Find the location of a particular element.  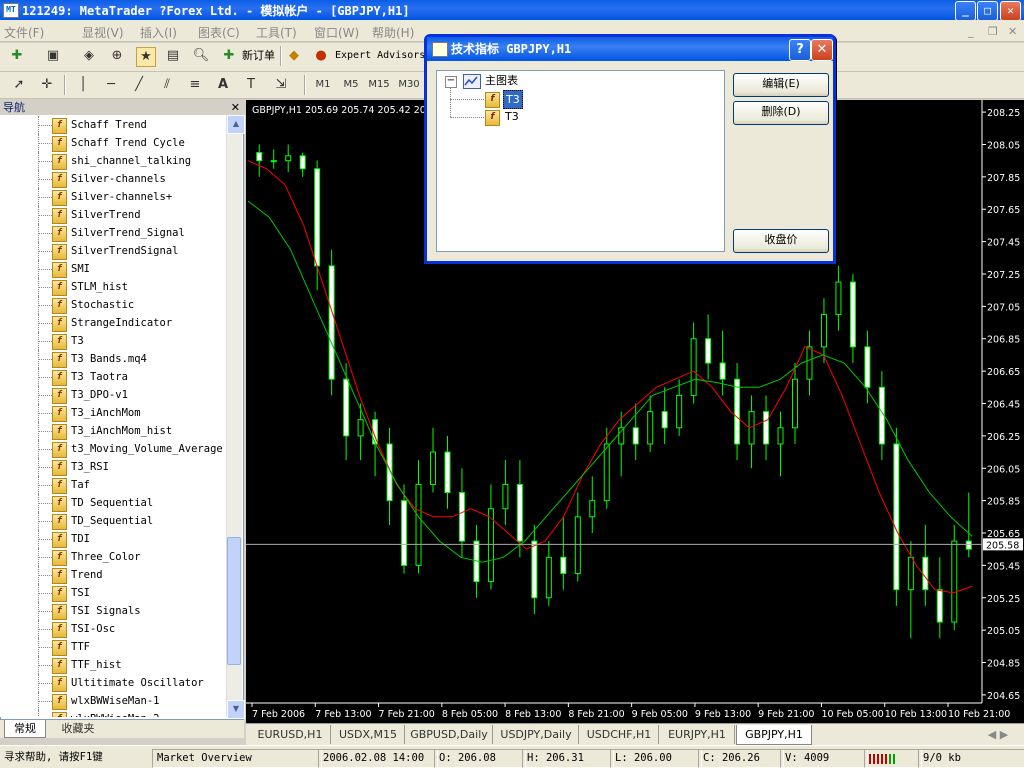

chart-tab: GBPJPY,H1 is located at coordinates (774, 735).